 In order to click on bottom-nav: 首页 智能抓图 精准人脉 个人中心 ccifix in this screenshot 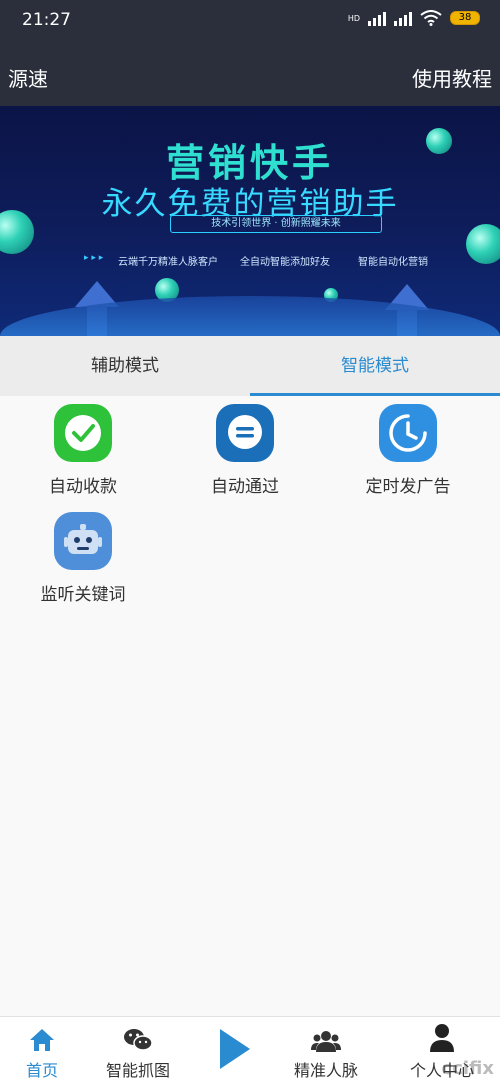, I will do `click(250, 1049)`.